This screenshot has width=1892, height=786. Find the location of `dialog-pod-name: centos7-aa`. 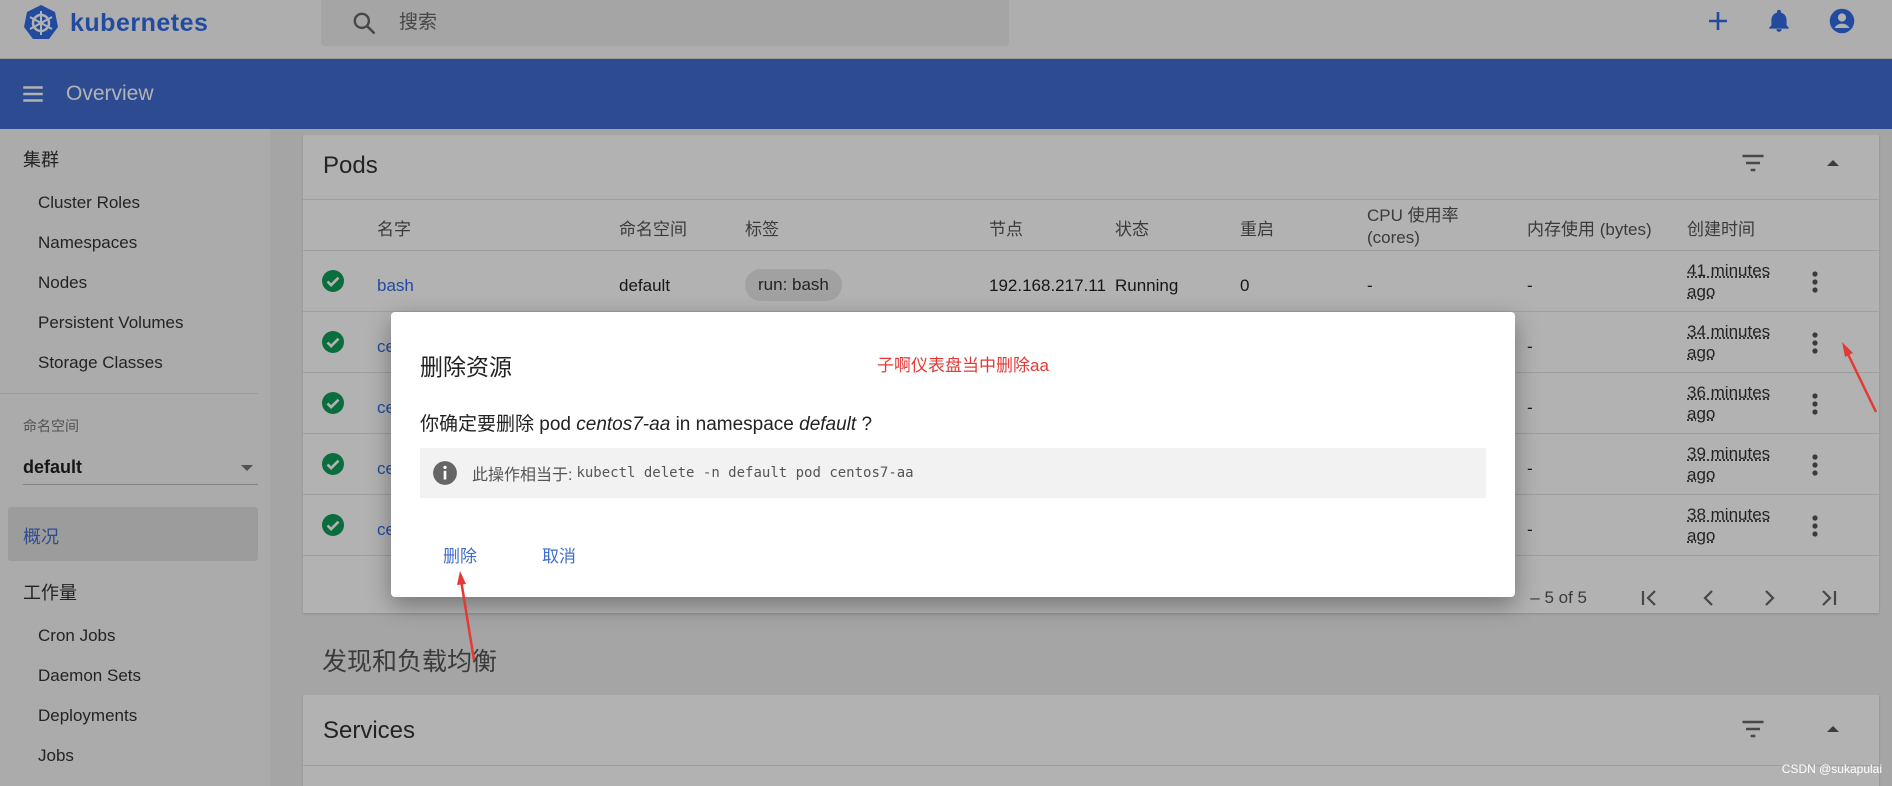

dialog-pod-name: centos7-aa is located at coordinates (623, 424).